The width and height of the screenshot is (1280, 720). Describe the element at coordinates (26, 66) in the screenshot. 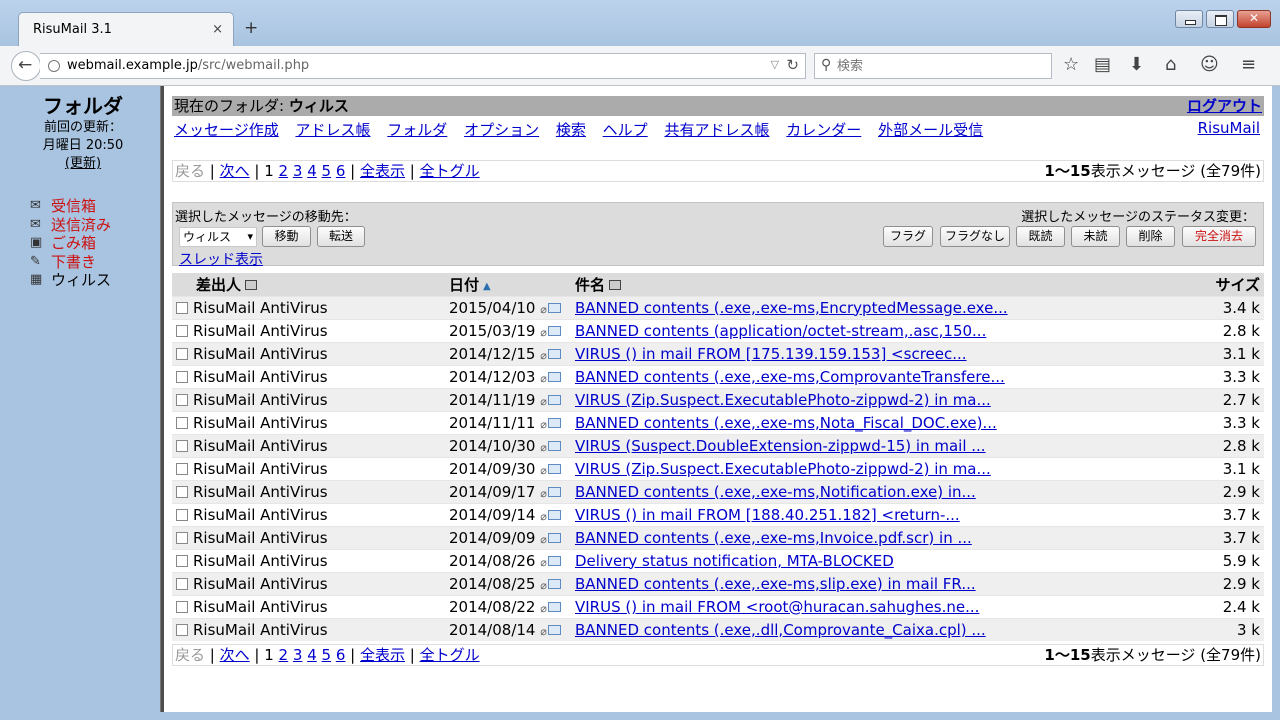

I see `back-button` at that location.